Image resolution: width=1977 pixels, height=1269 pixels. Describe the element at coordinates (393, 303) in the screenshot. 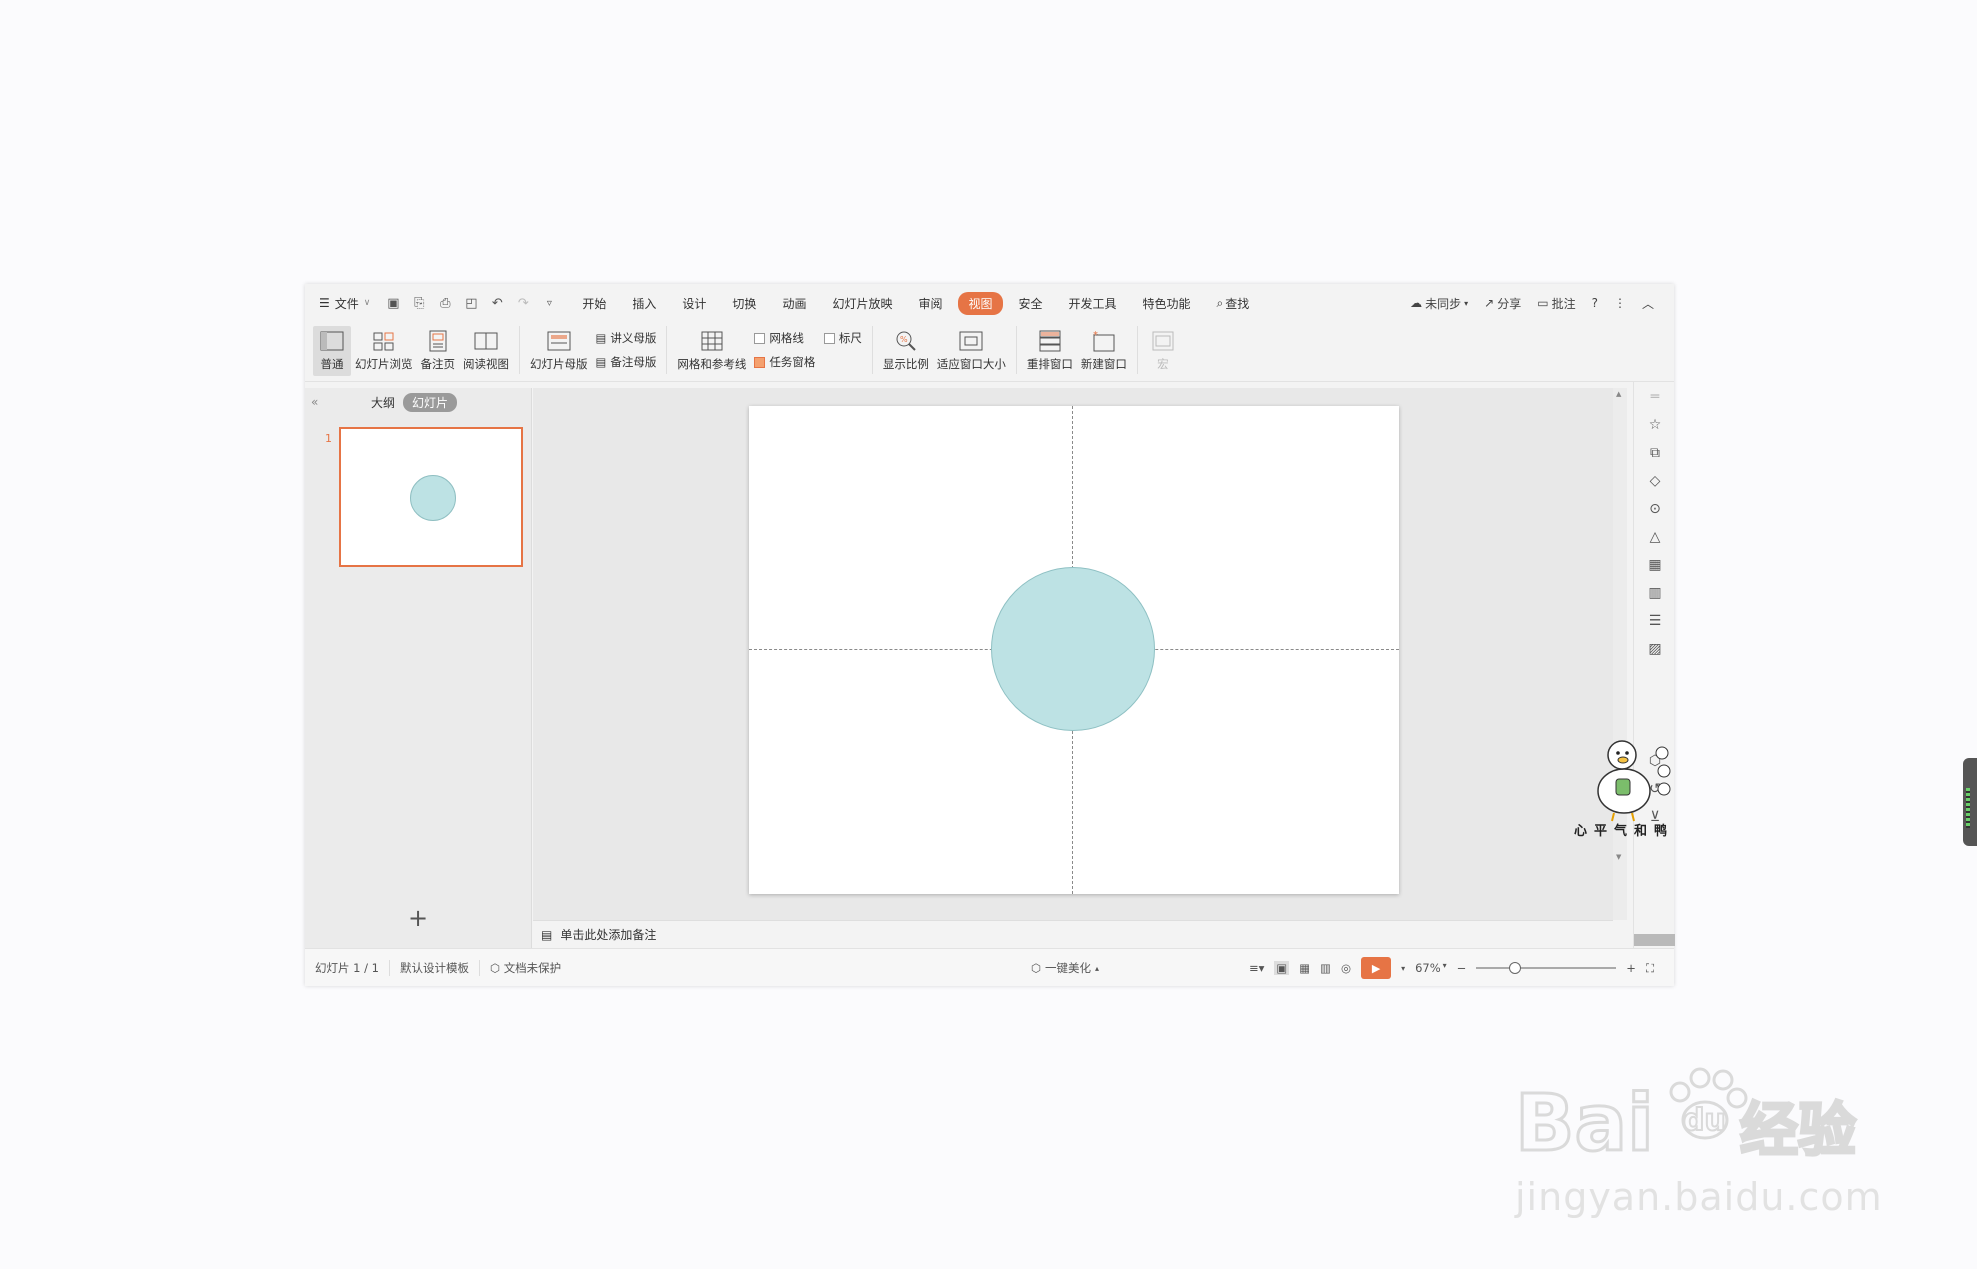

I see `save-icon: ▣` at that location.